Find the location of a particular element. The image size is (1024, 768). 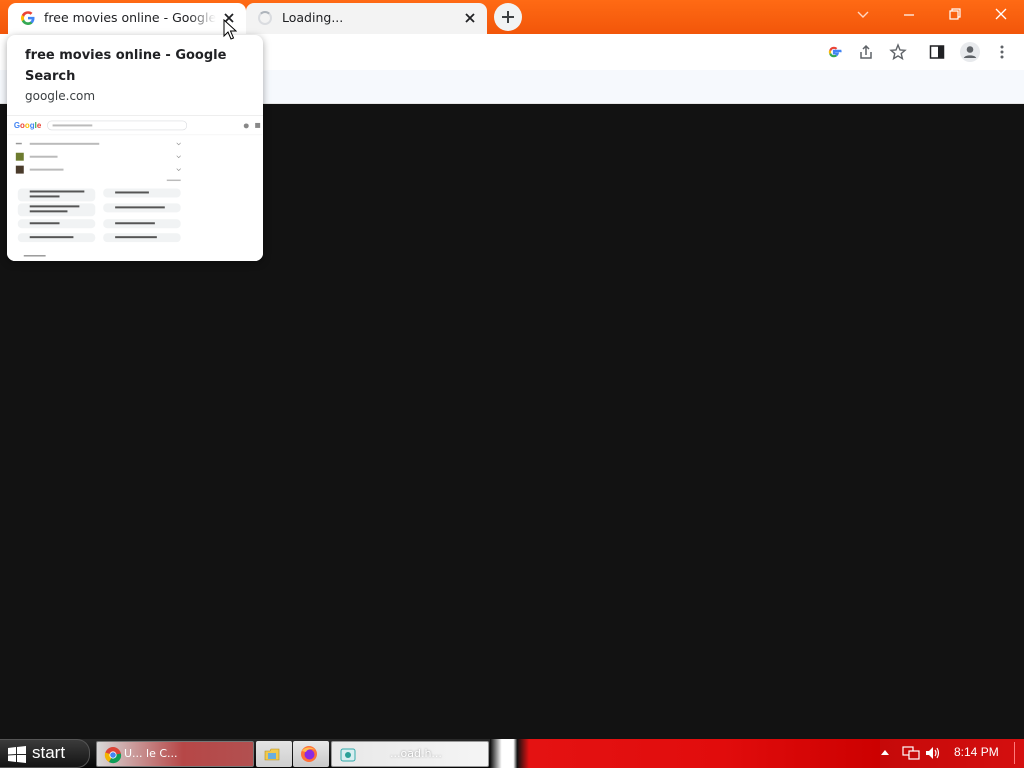

tab-title: free movies online - Google Search is located at coordinates (130, 17).